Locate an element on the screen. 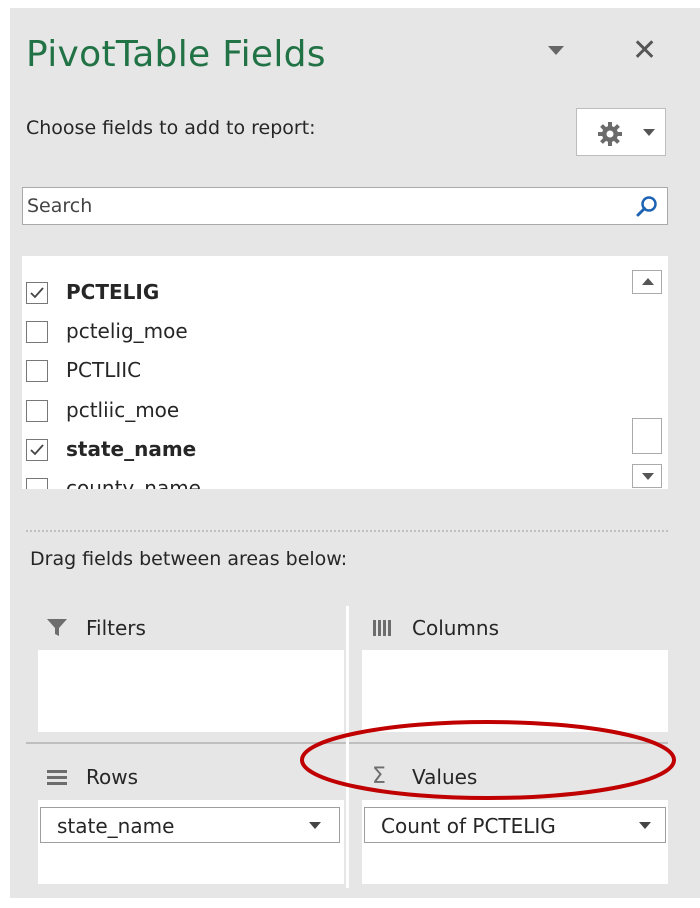  filters-drop-area is located at coordinates (191, 691).